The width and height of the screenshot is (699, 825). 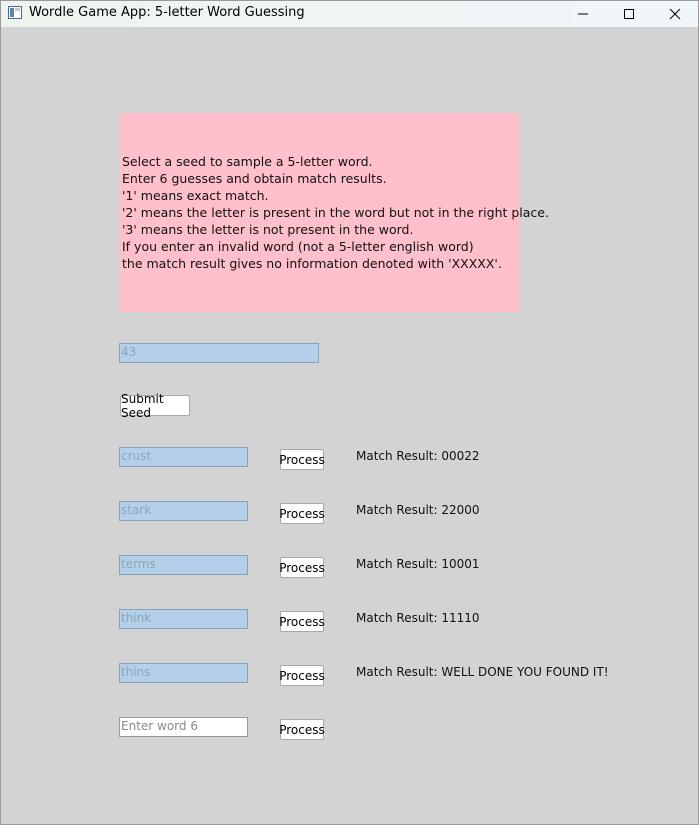 I want to click on guess-input-3: terms, so click(x=183, y=565).